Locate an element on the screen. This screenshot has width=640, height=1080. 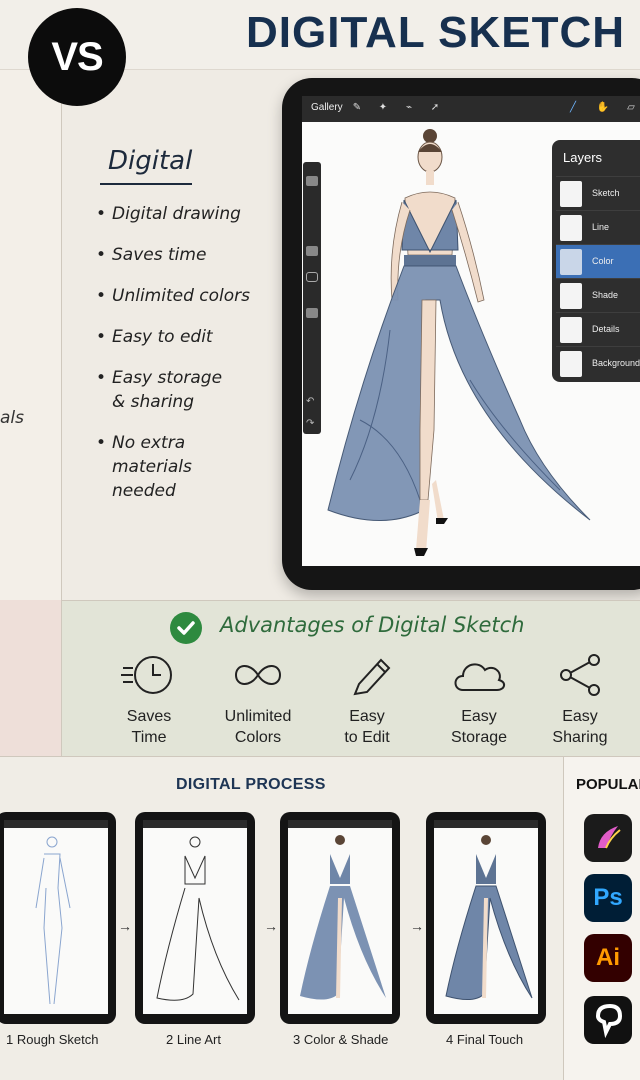
process-screen-final is located at coordinates (486, 921).